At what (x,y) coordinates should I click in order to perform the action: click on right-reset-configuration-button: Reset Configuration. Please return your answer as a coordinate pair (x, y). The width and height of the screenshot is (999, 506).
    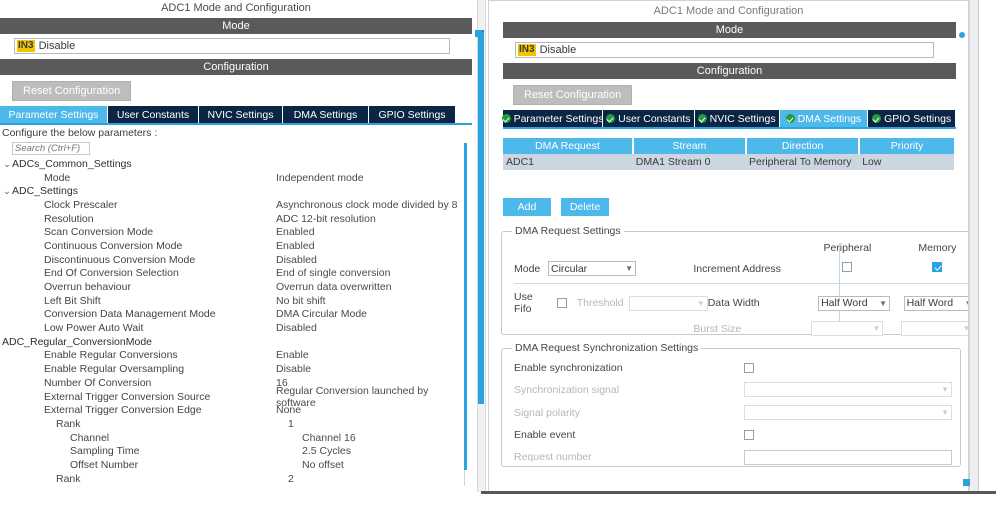
    Looking at the image, I should click on (573, 95).